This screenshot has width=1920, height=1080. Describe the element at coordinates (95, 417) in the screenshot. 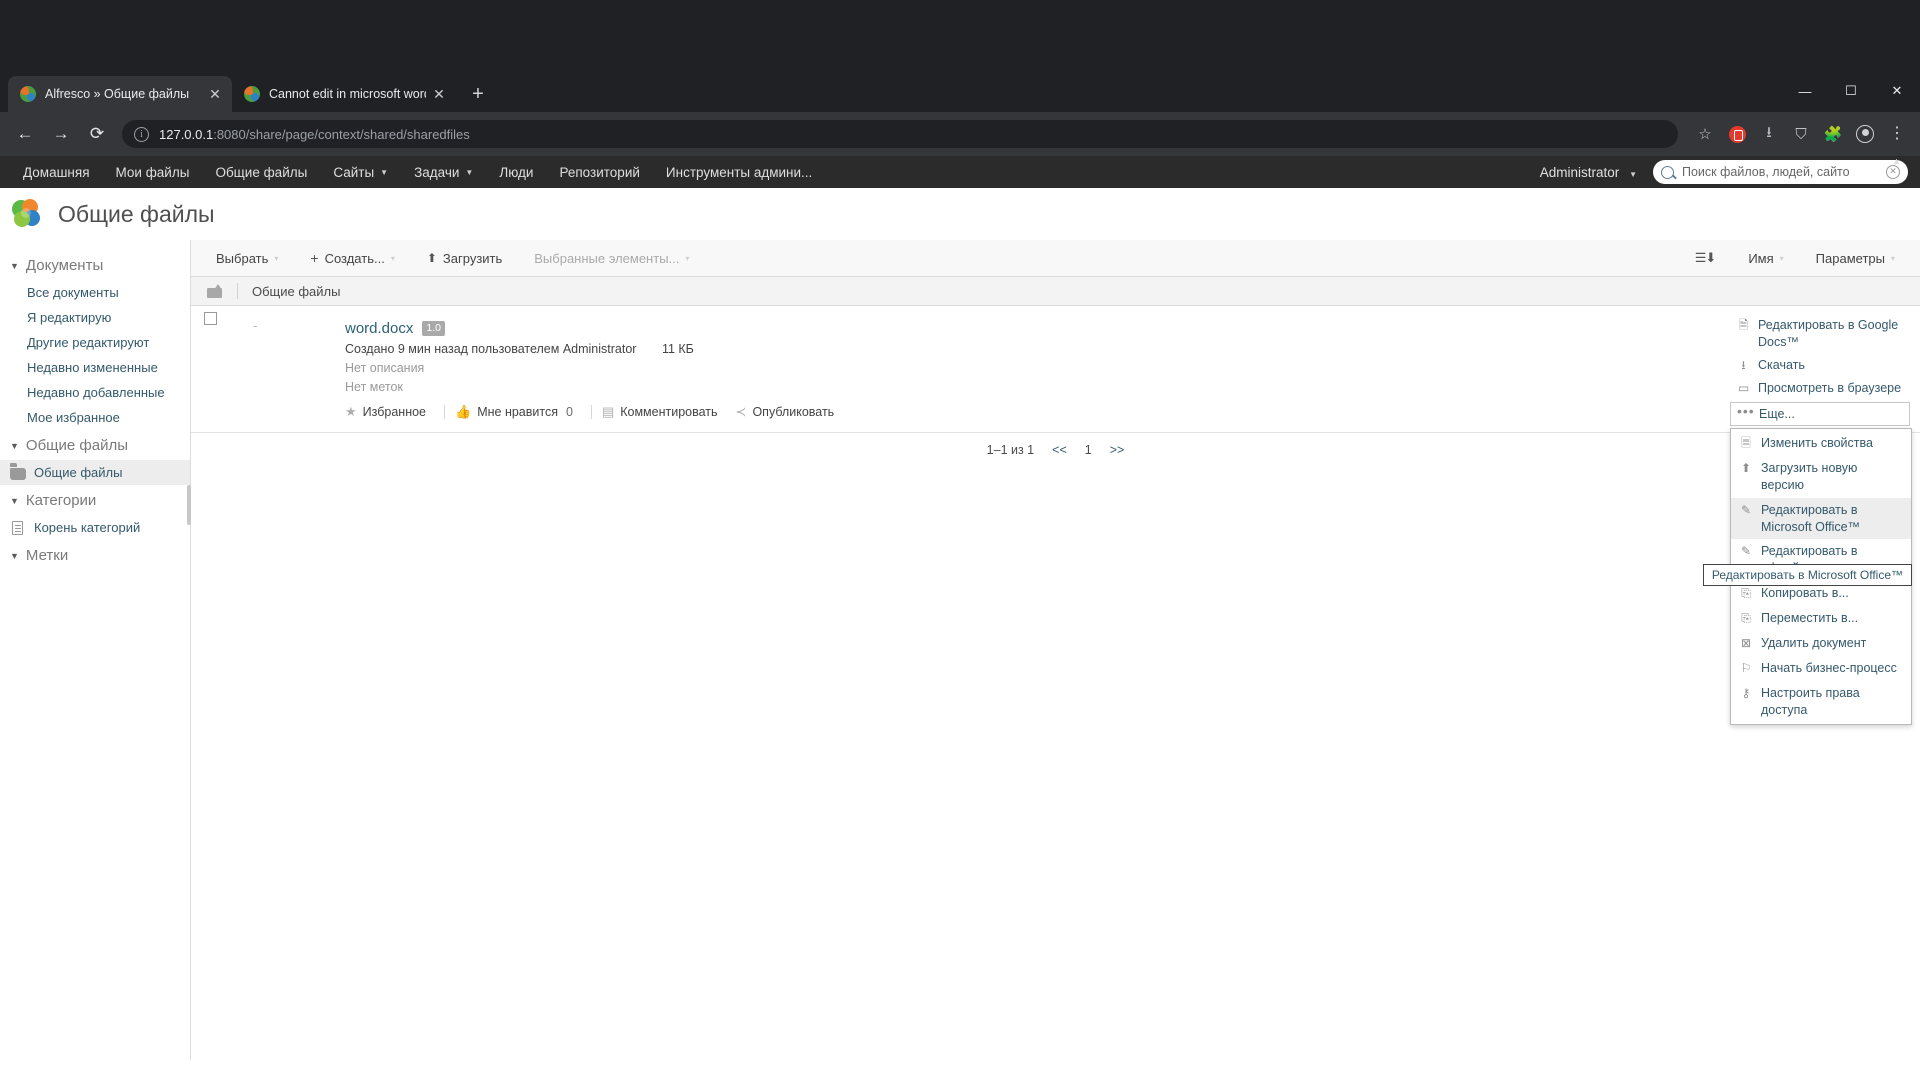

I see `sidebar-item-my-favorites: Мое избранное` at that location.